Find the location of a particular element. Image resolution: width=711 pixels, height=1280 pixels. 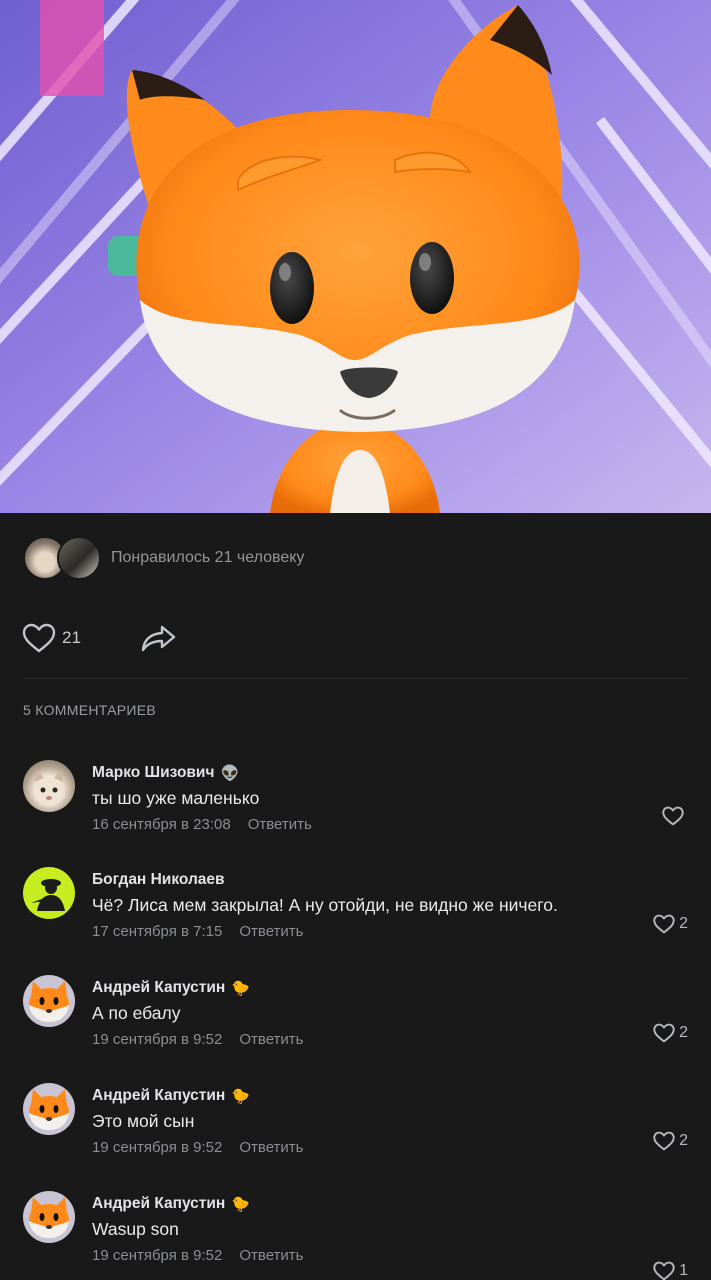

silhouette-avatar-icon is located at coordinates (48, 895).